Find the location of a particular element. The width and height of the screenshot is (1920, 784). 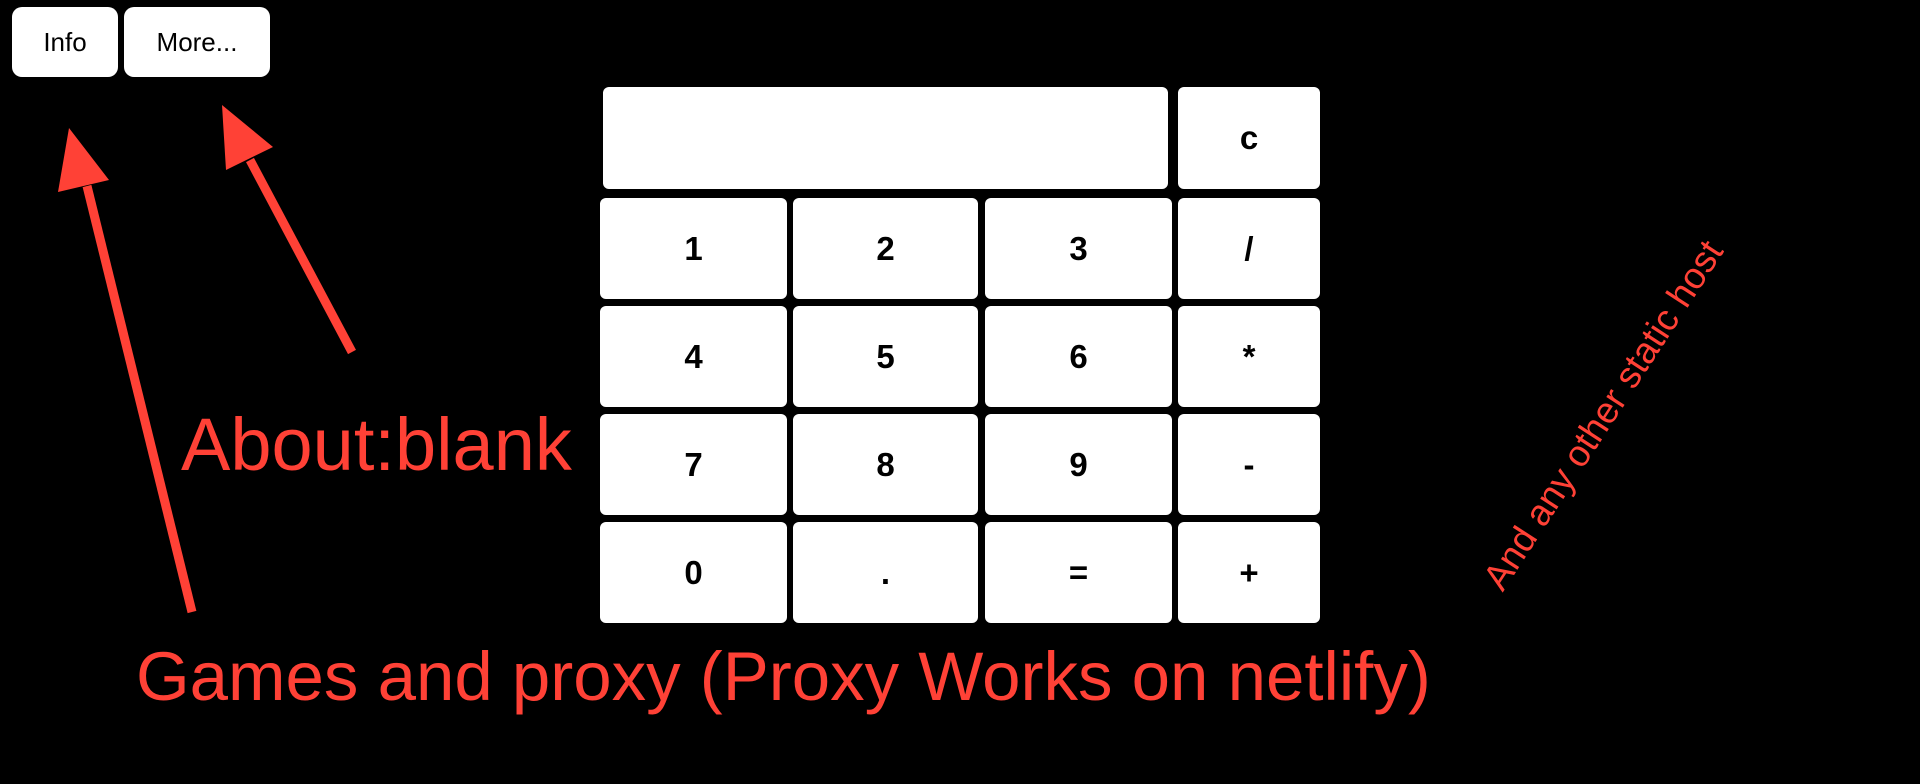

key-8: 8 is located at coordinates (885, 464).